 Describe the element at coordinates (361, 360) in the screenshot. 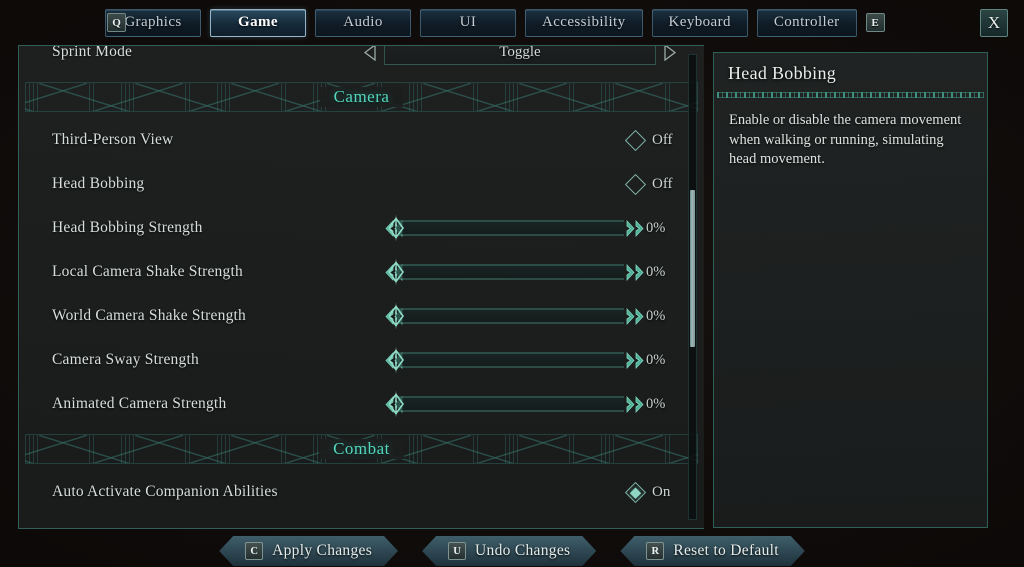

I see `setting-row: Camera Sway Strength 0%` at that location.